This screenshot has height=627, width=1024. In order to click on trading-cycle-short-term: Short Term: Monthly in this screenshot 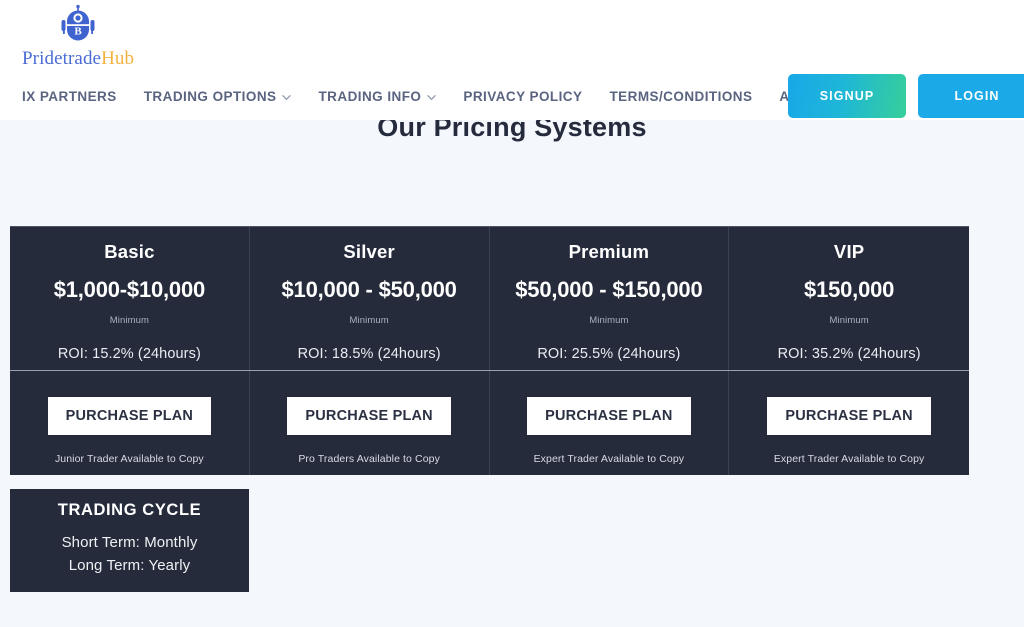, I will do `click(129, 542)`.